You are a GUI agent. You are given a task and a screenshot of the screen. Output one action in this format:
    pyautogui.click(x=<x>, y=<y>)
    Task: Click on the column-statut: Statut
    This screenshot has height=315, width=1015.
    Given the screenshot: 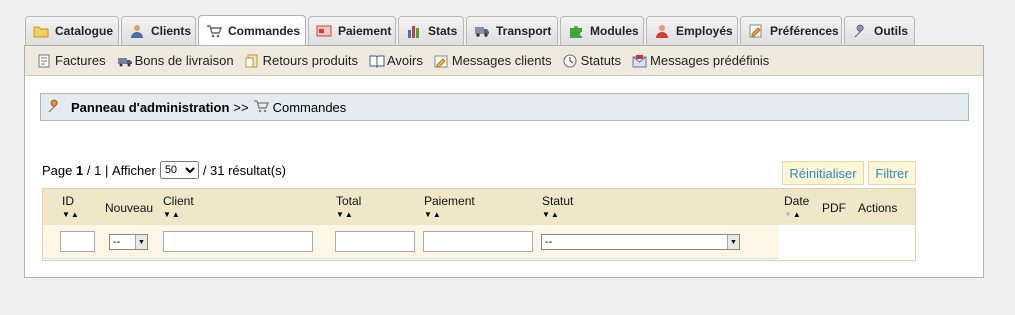 What is the action you would take?
    pyautogui.click(x=558, y=201)
    